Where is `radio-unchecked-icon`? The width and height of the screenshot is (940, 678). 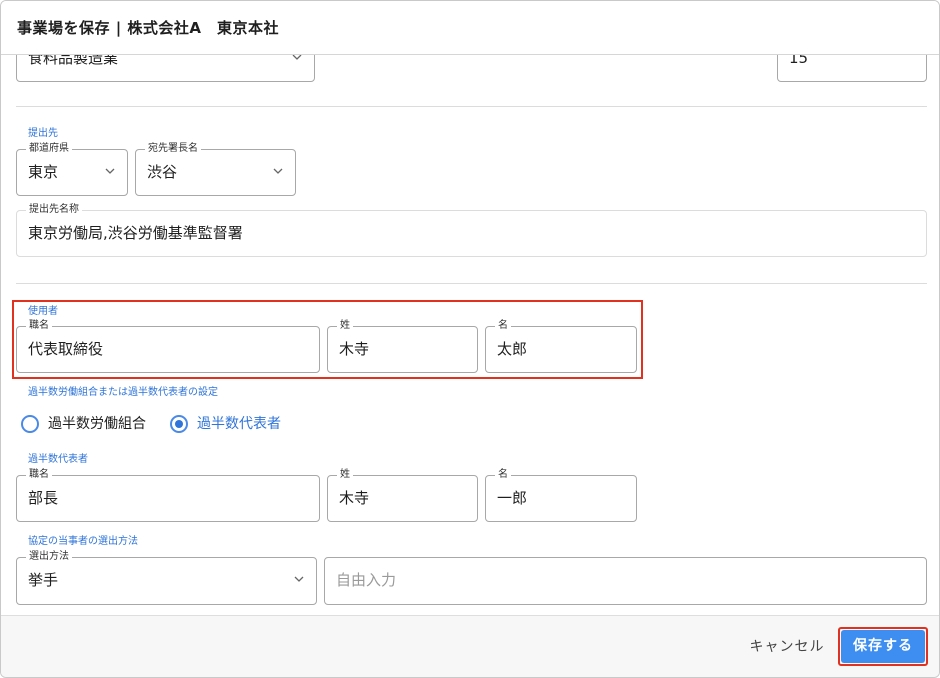
radio-unchecked-icon is located at coordinates (30, 424).